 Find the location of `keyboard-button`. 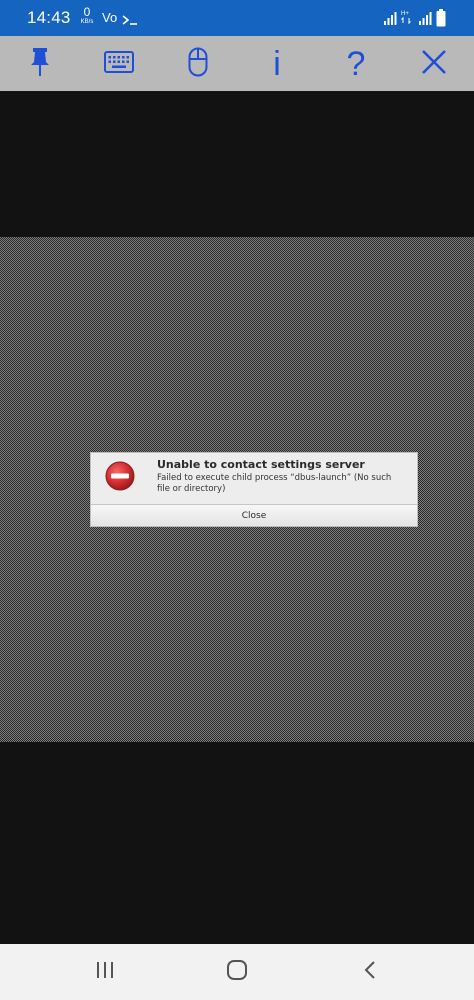

keyboard-button is located at coordinates (119, 63).